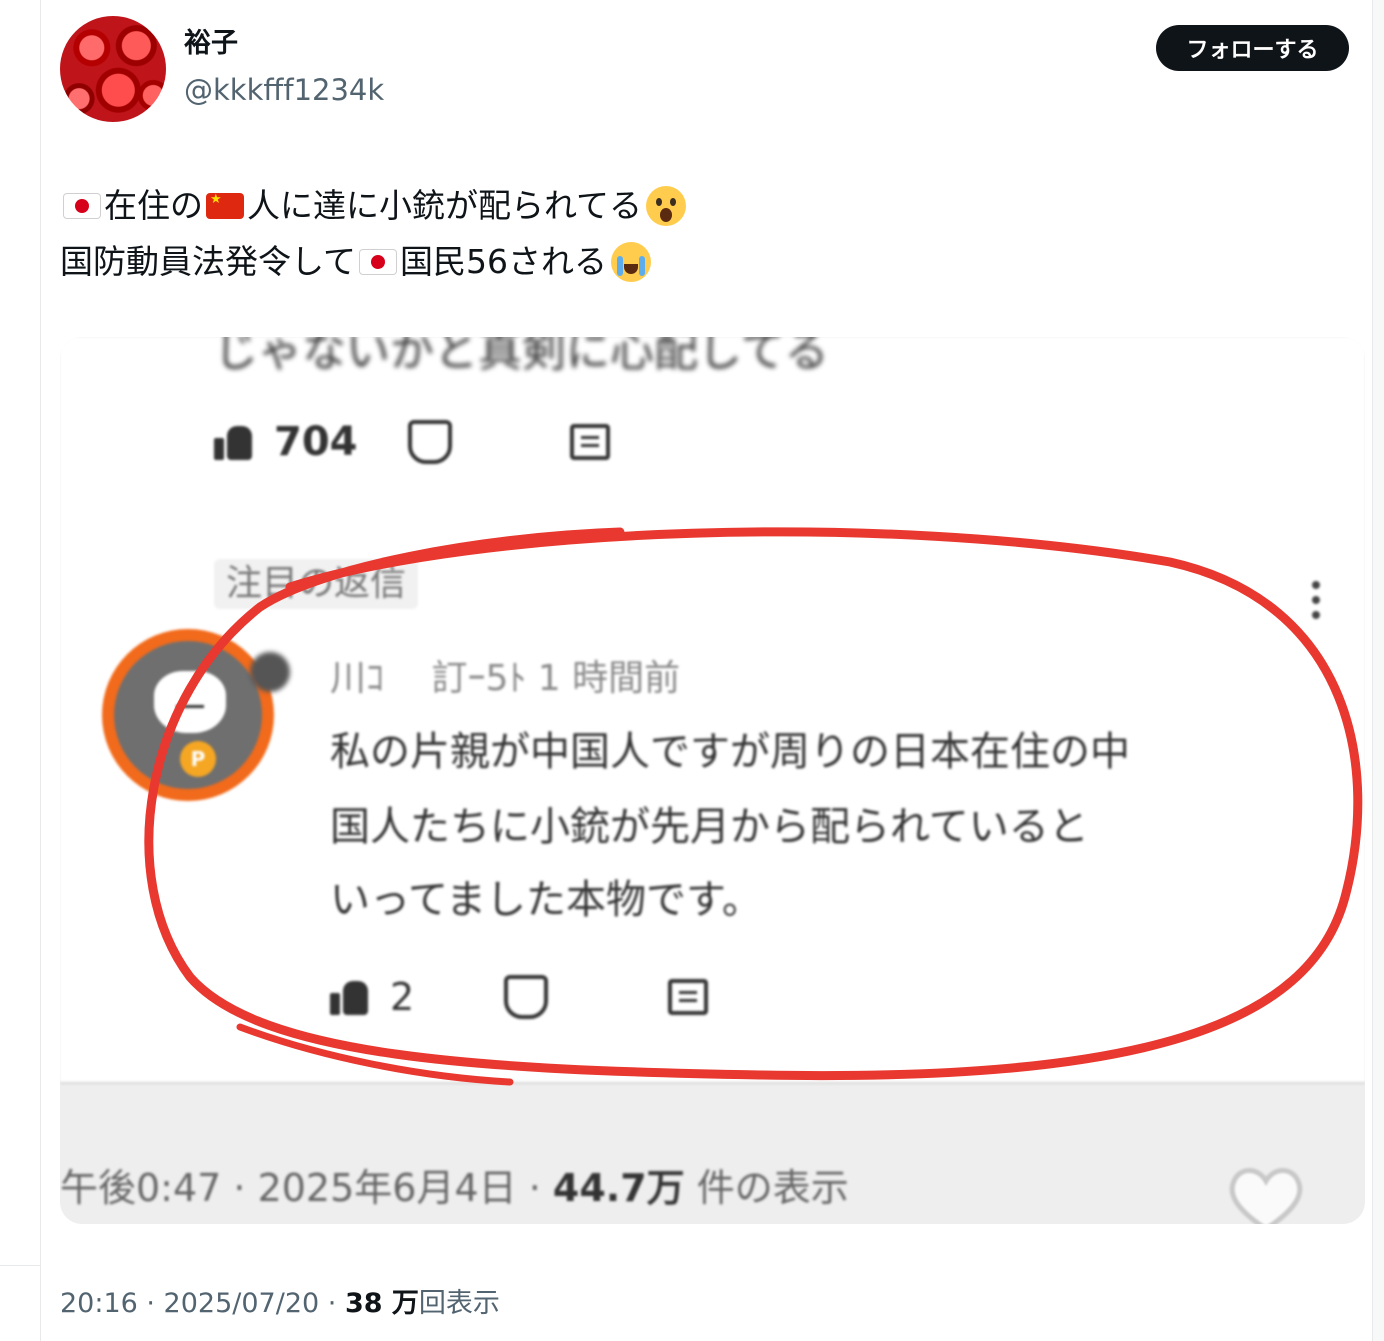 Image resolution: width=1384 pixels, height=1341 pixels. Describe the element at coordinates (20, 670) in the screenshot. I see `left-rail` at that location.